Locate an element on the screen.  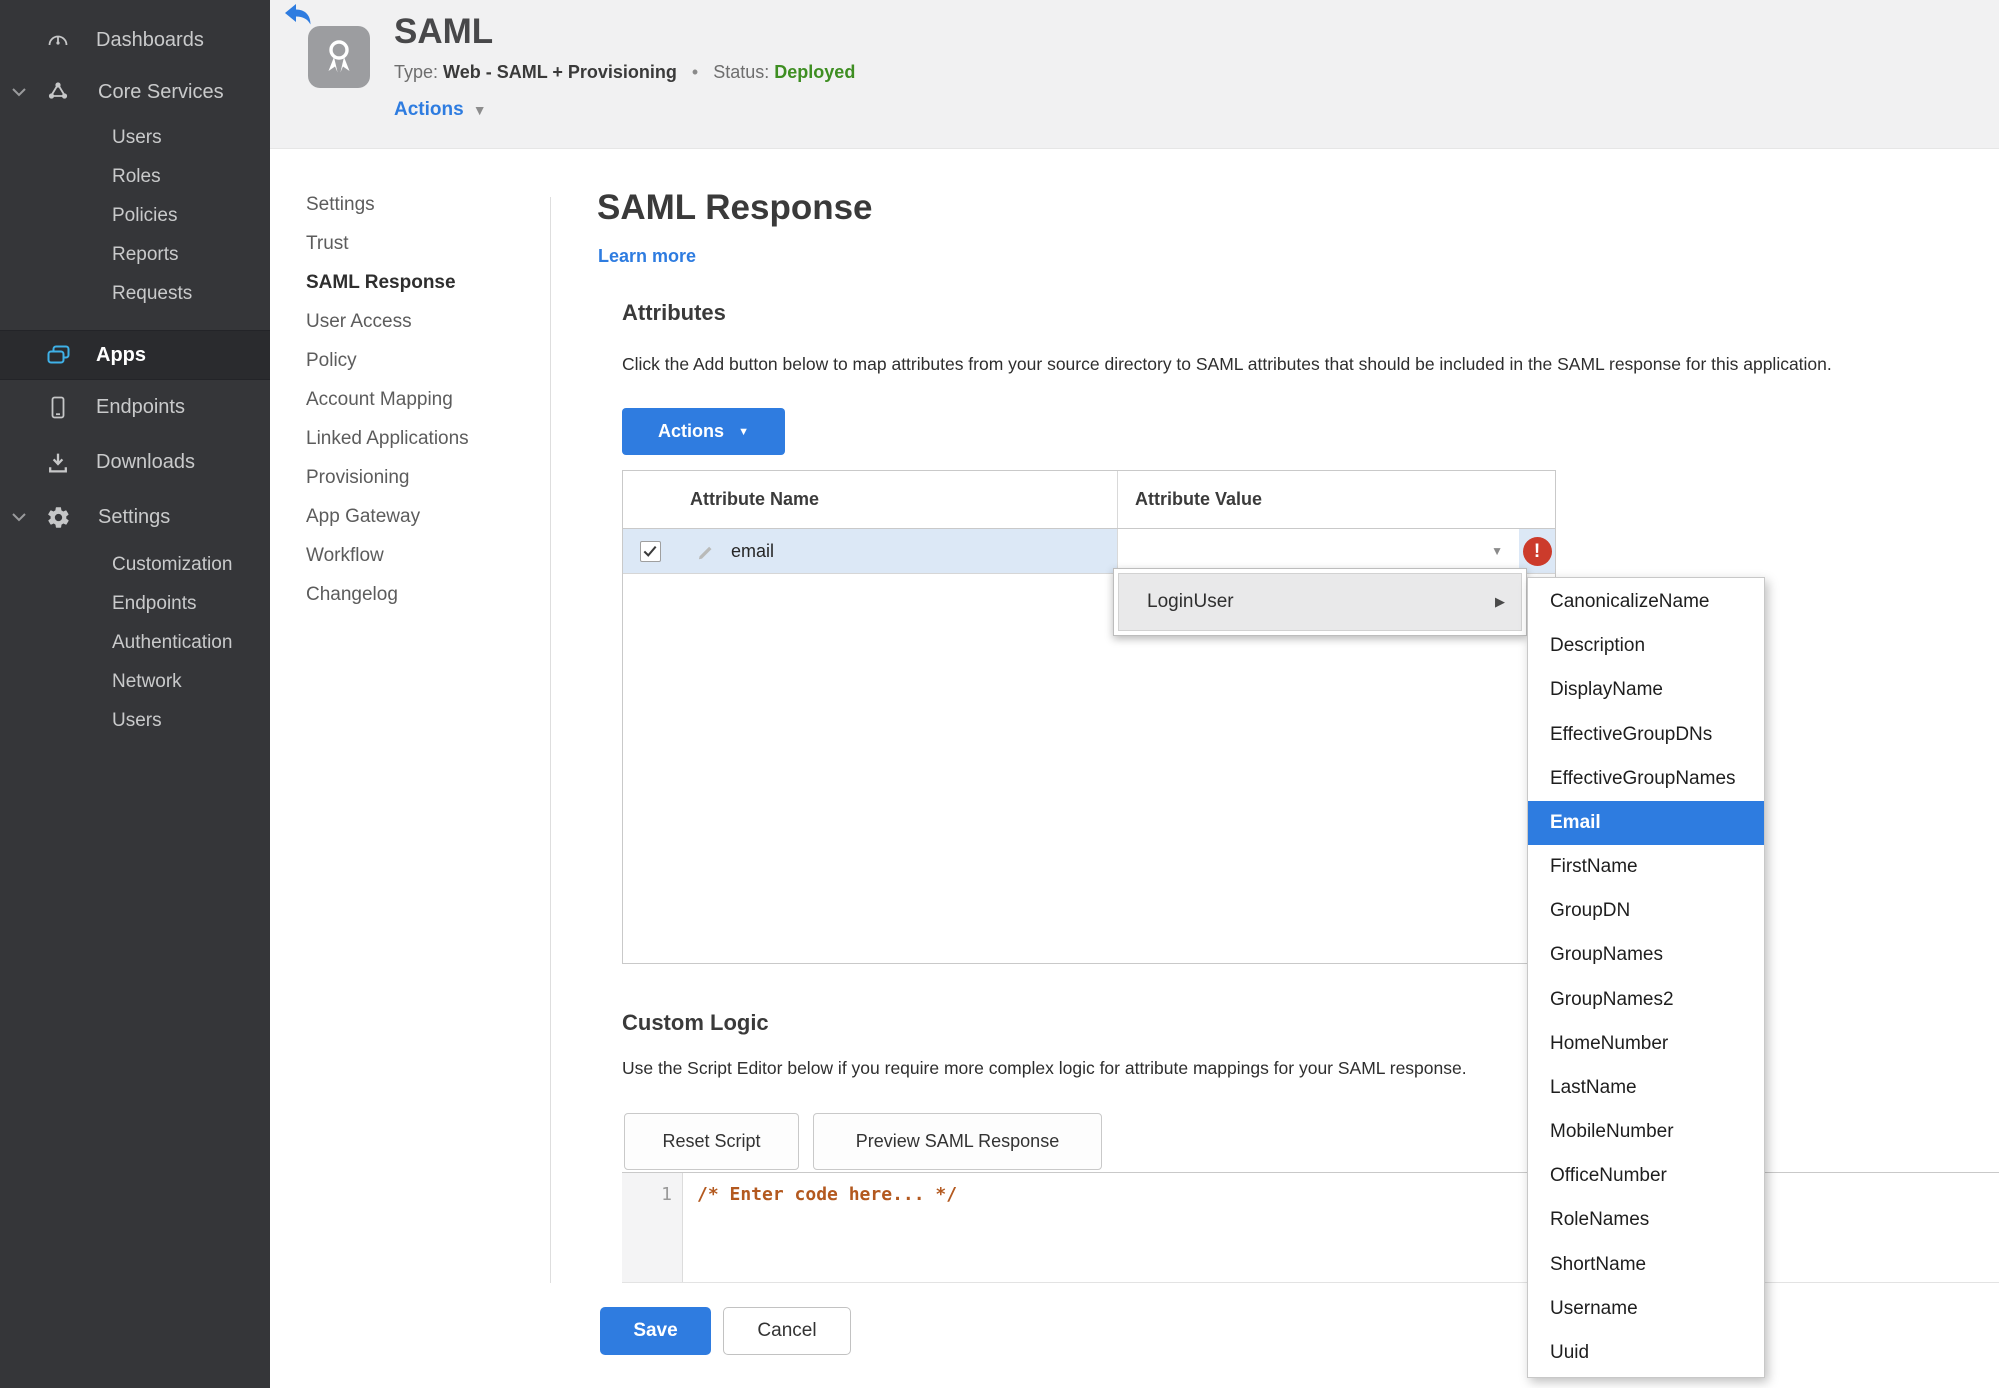
sidebar-item-apps: Apps is located at coordinates (135, 355).